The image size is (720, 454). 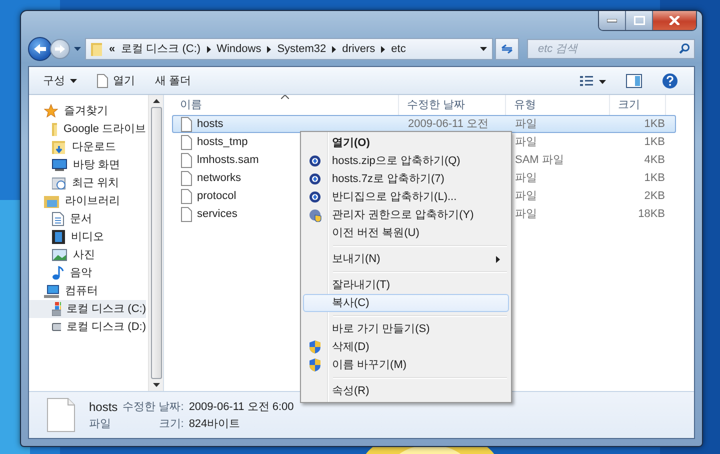 I want to click on sidebar-item: 문서, so click(x=87, y=219).